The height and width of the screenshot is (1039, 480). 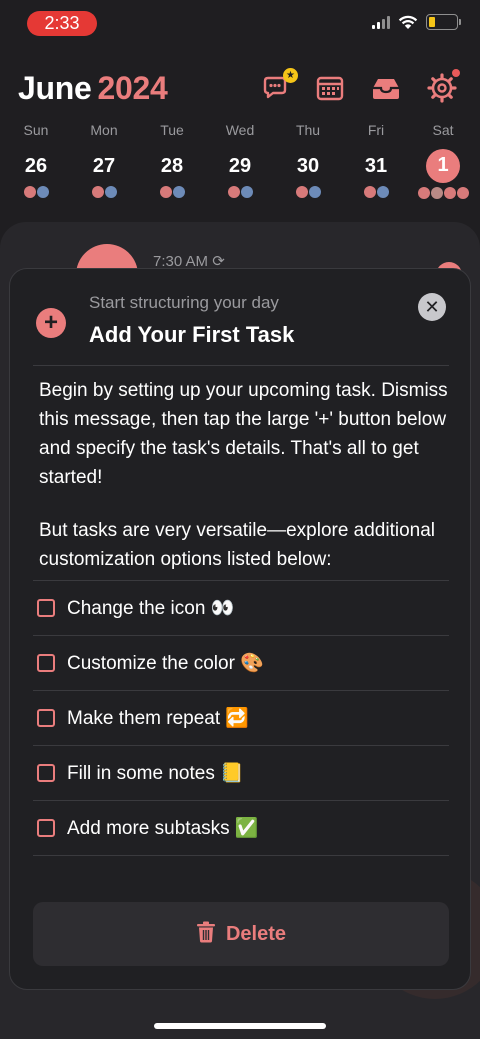 I want to click on day-sat-selected: Sat 1, so click(x=443, y=160).